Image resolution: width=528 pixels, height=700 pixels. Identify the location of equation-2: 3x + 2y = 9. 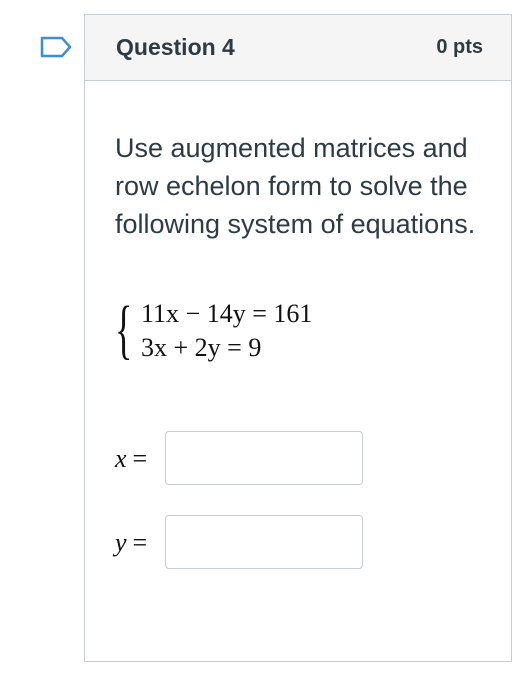
(201, 347).